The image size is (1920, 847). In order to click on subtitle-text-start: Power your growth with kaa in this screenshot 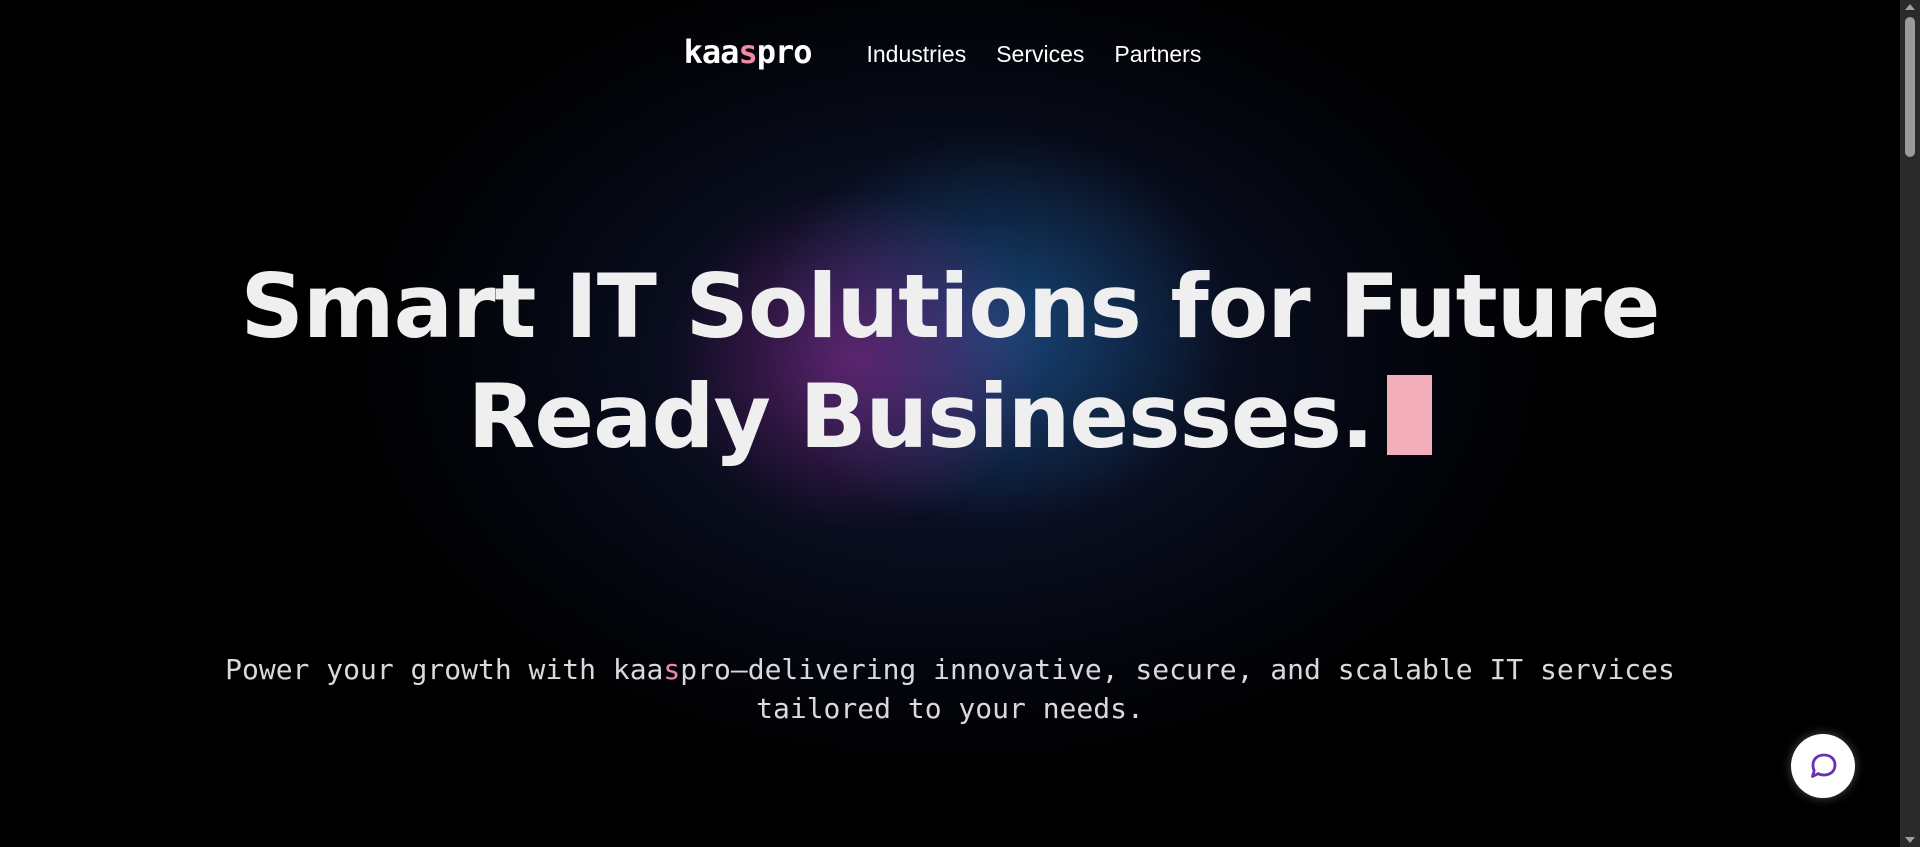, I will do `click(444, 669)`.